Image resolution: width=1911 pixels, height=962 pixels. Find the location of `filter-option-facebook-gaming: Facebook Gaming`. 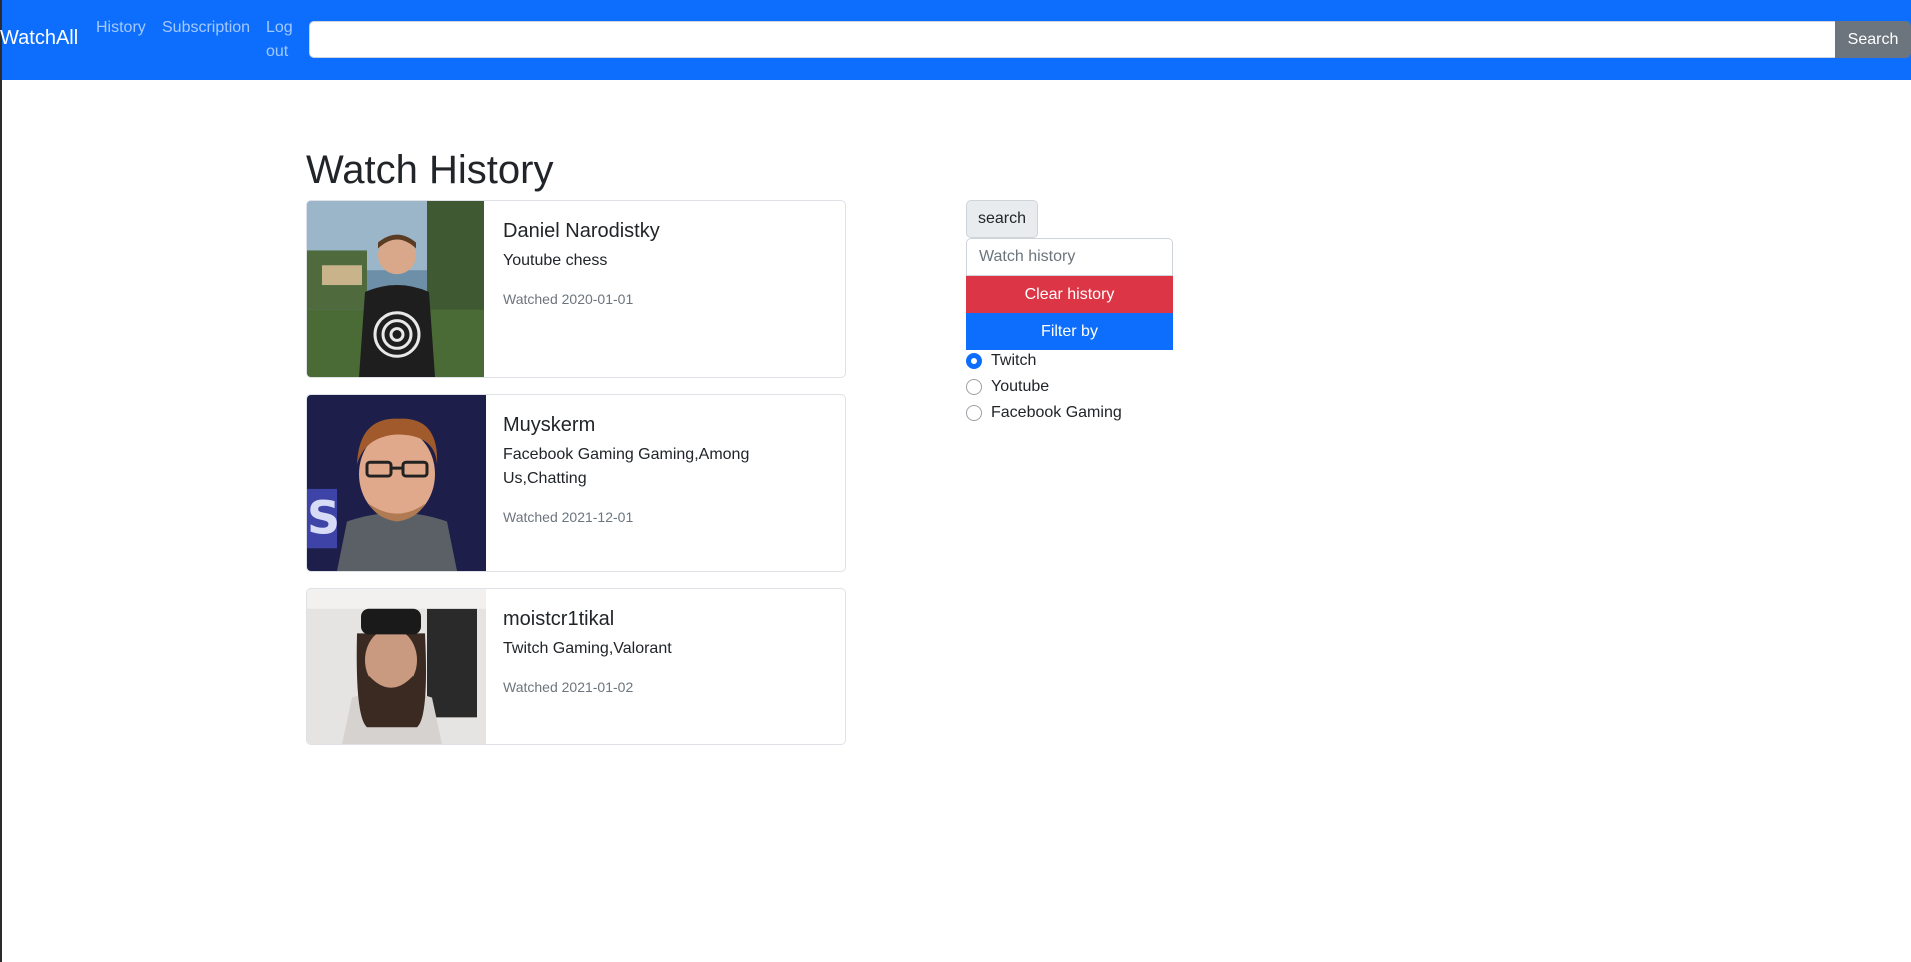

filter-option-facebook-gaming: Facebook Gaming is located at coordinates (1044, 413).